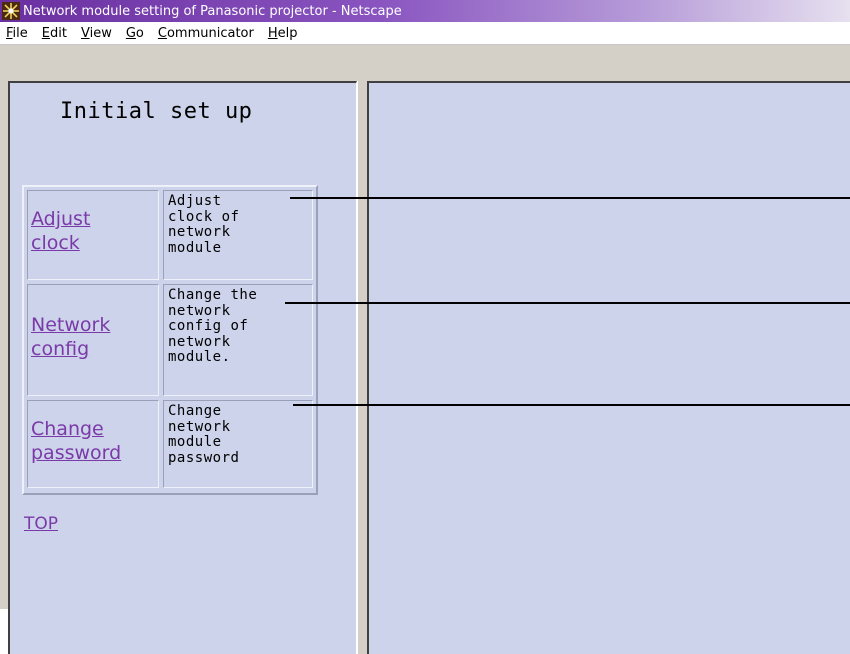 This screenshot has width=850, height=654. Describe the element at coordinates (362, 367) in the screenshot. I see `frame-divider` at that location.